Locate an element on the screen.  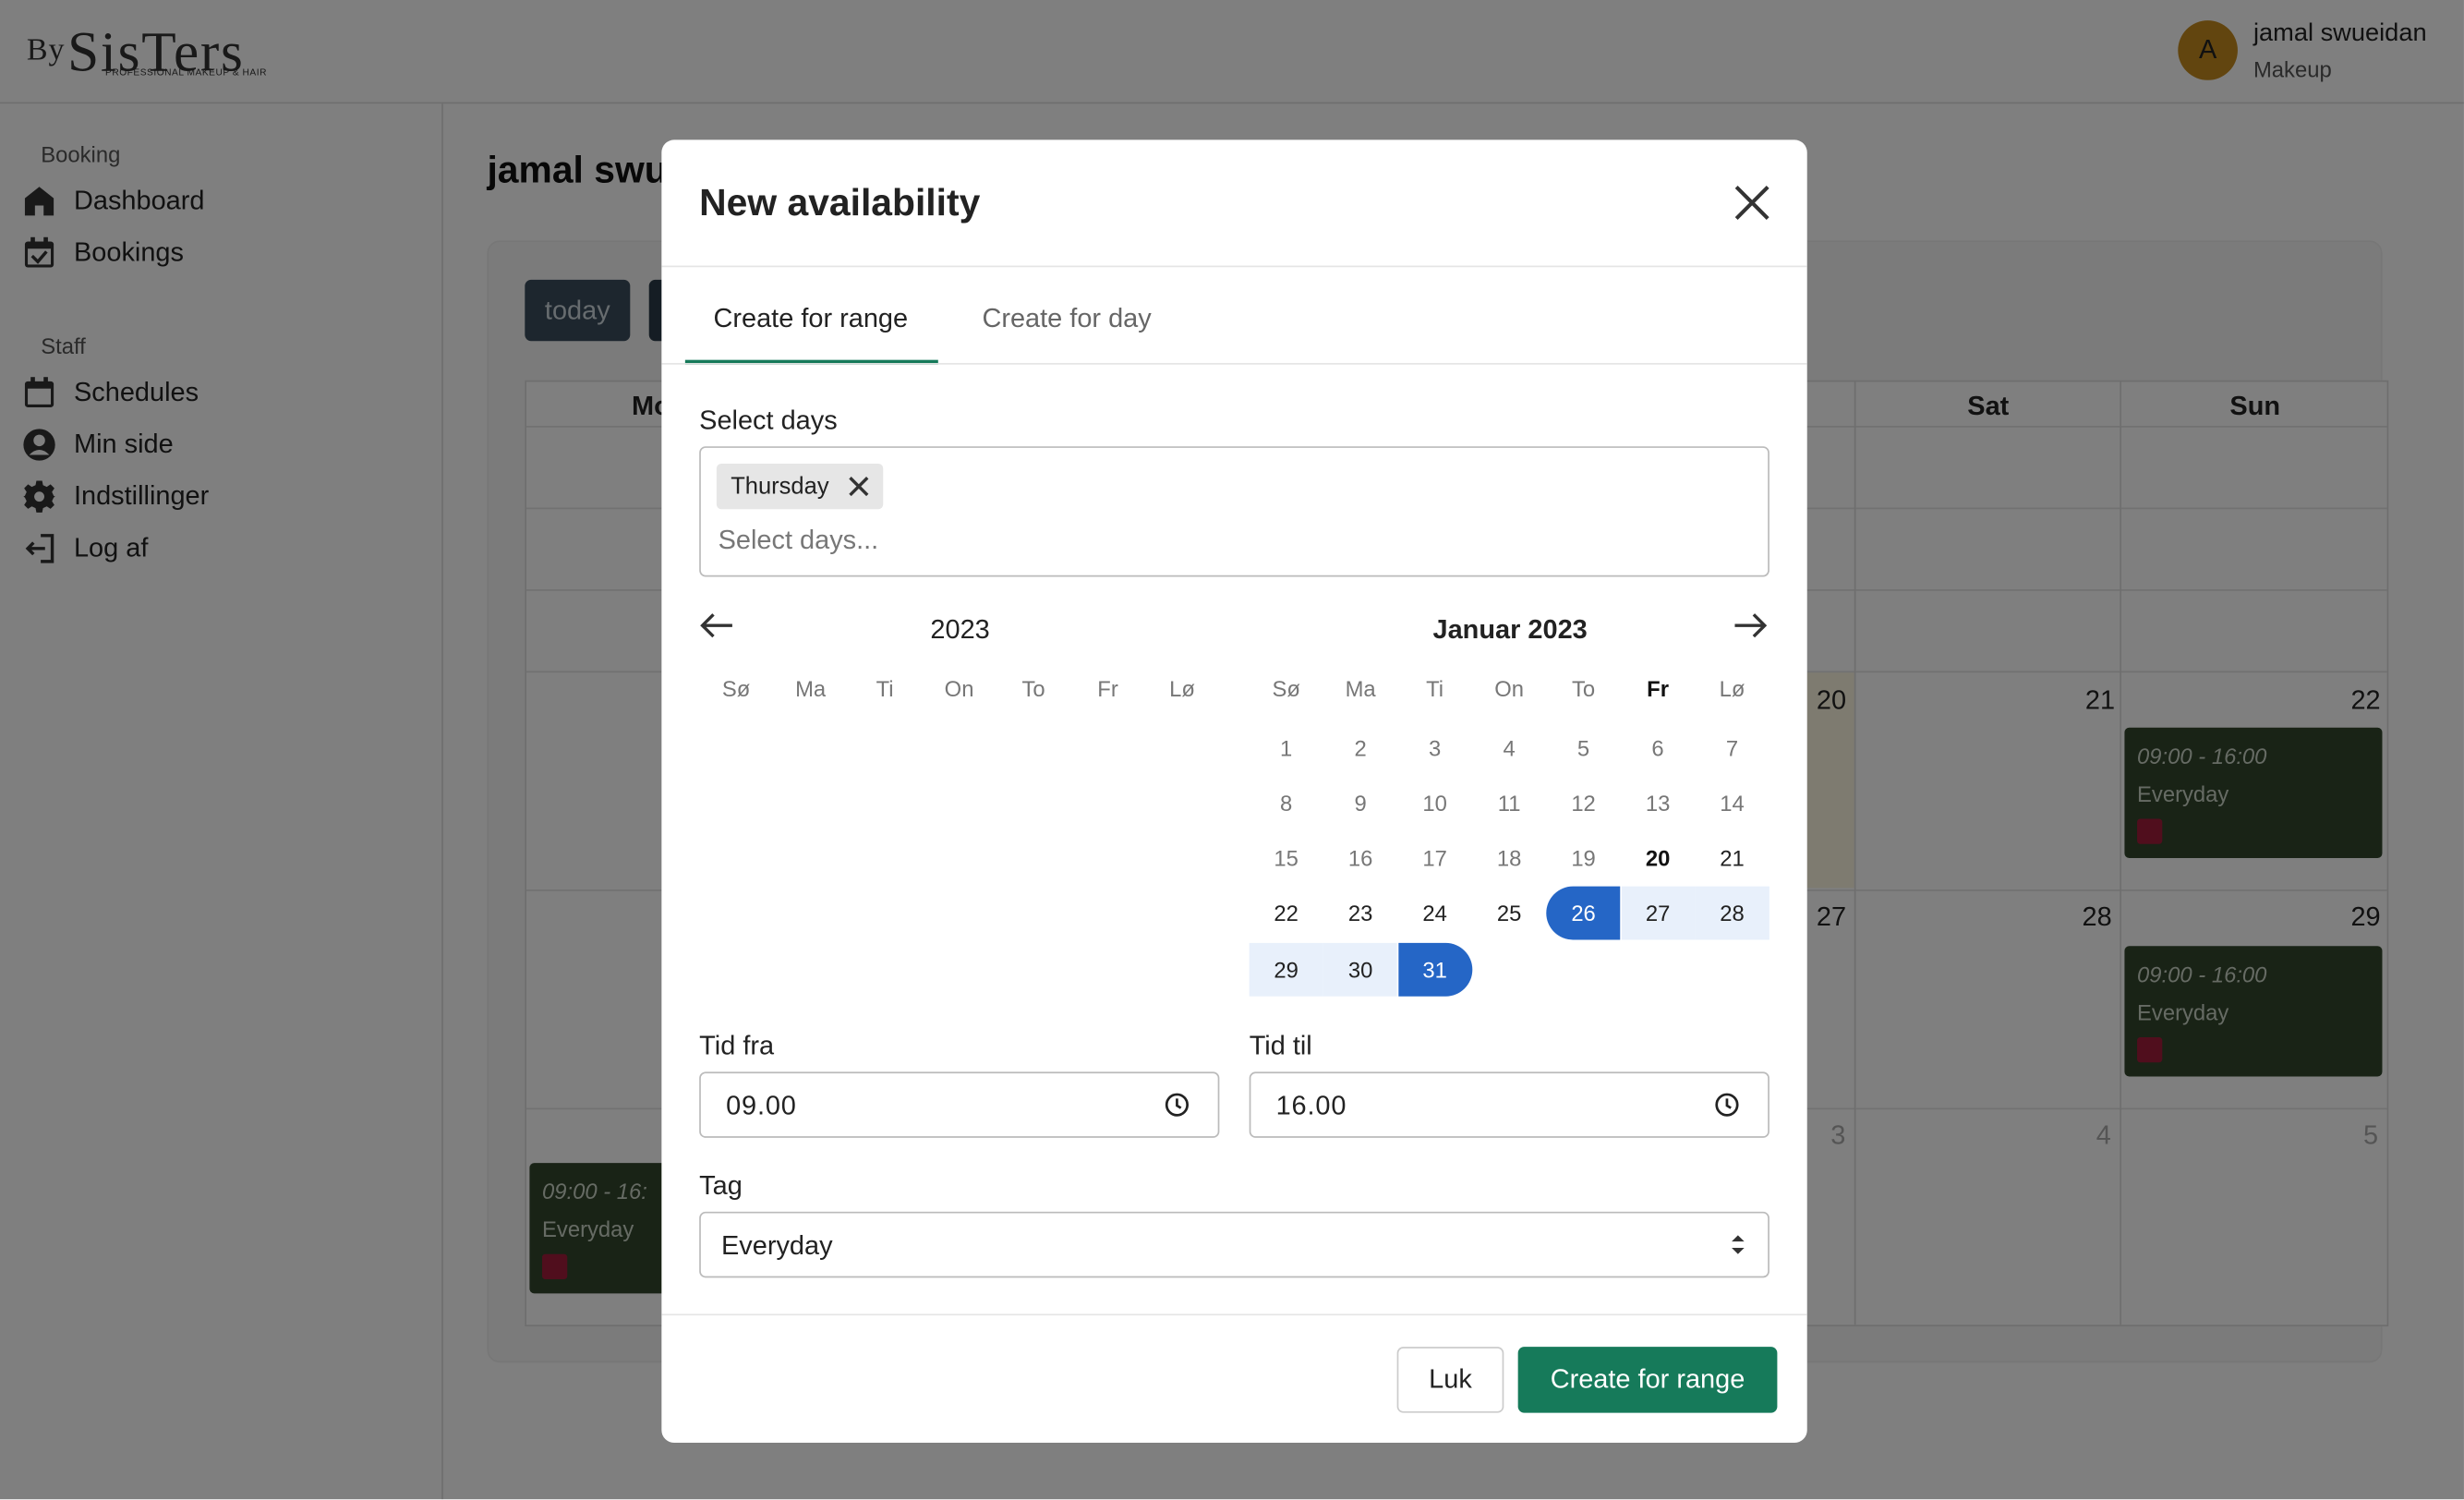
time-from-value: 09.00 is located at coordinates (761, 1105).